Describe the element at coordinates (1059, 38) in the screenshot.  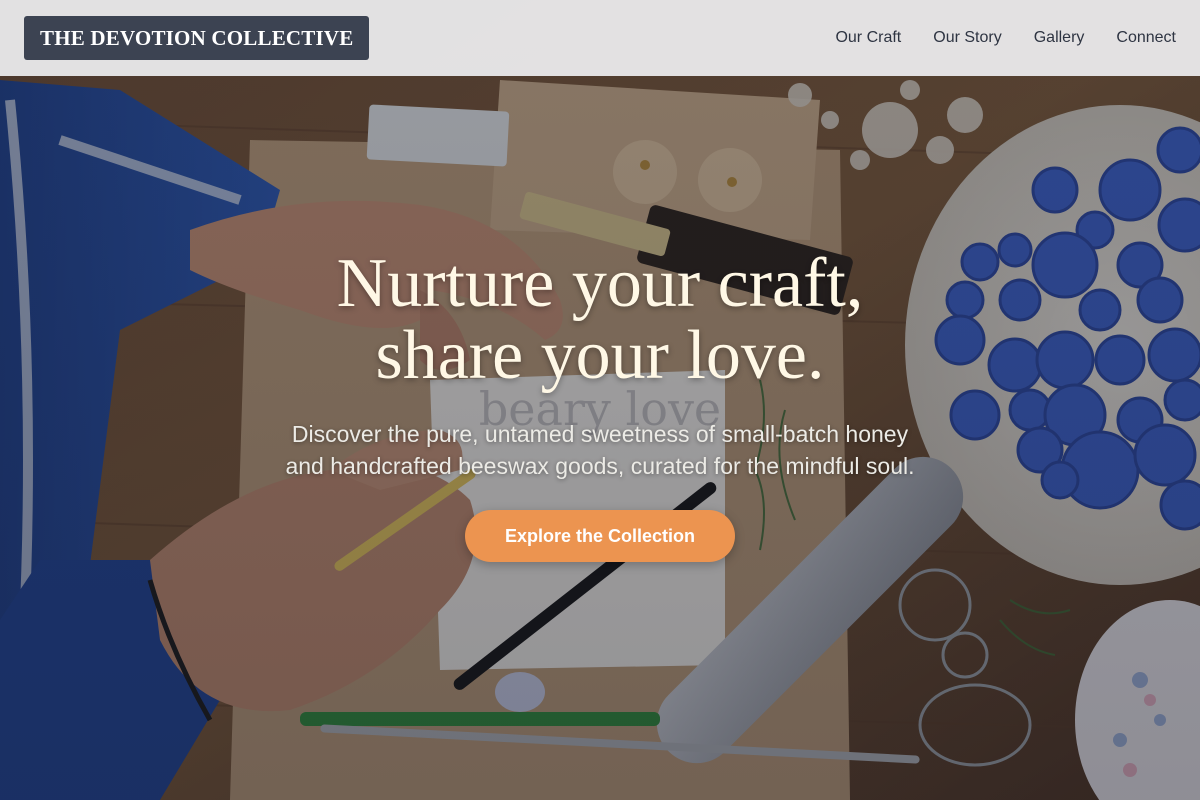
I see `nav-link-gallery: Gallery` at that location.